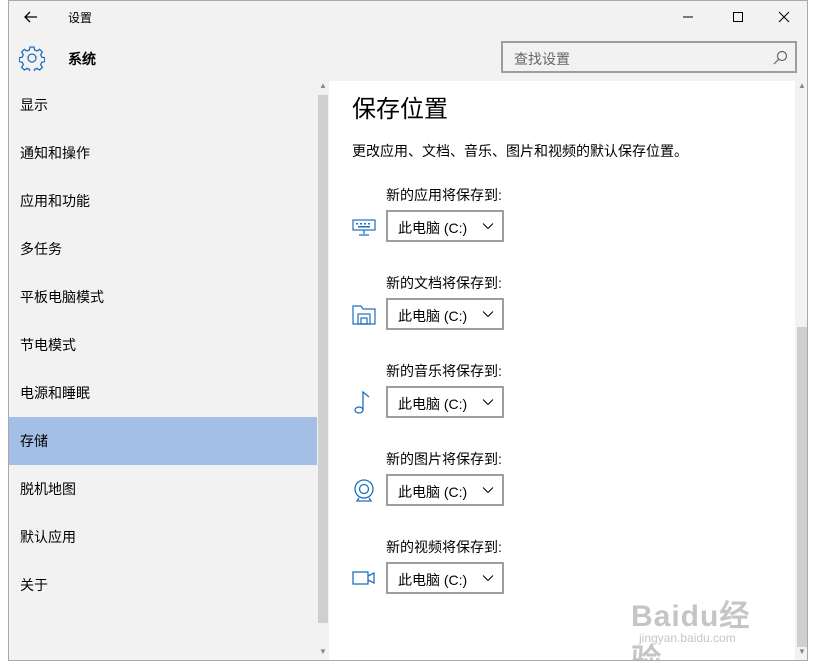 Image resolution: width=816 pixels, height=669 pixels. Describe the element at coordinates (542, 59) in the screenshot. I see `search-placeholder: 查找设置` at that location.